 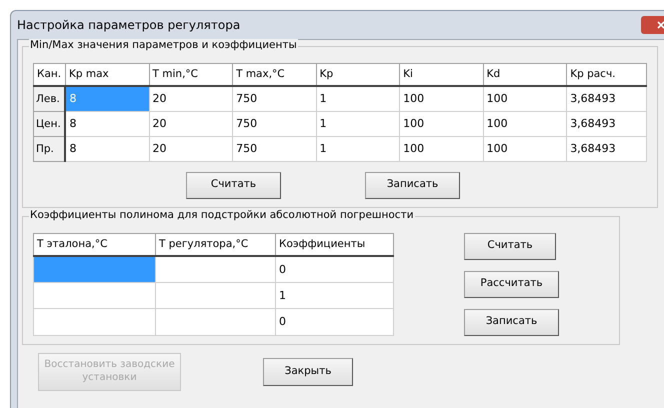 What do you see at coordinates (107, 75) in the screenshot?
I see `column-header: Kp max` at bounding box center [107, 75].